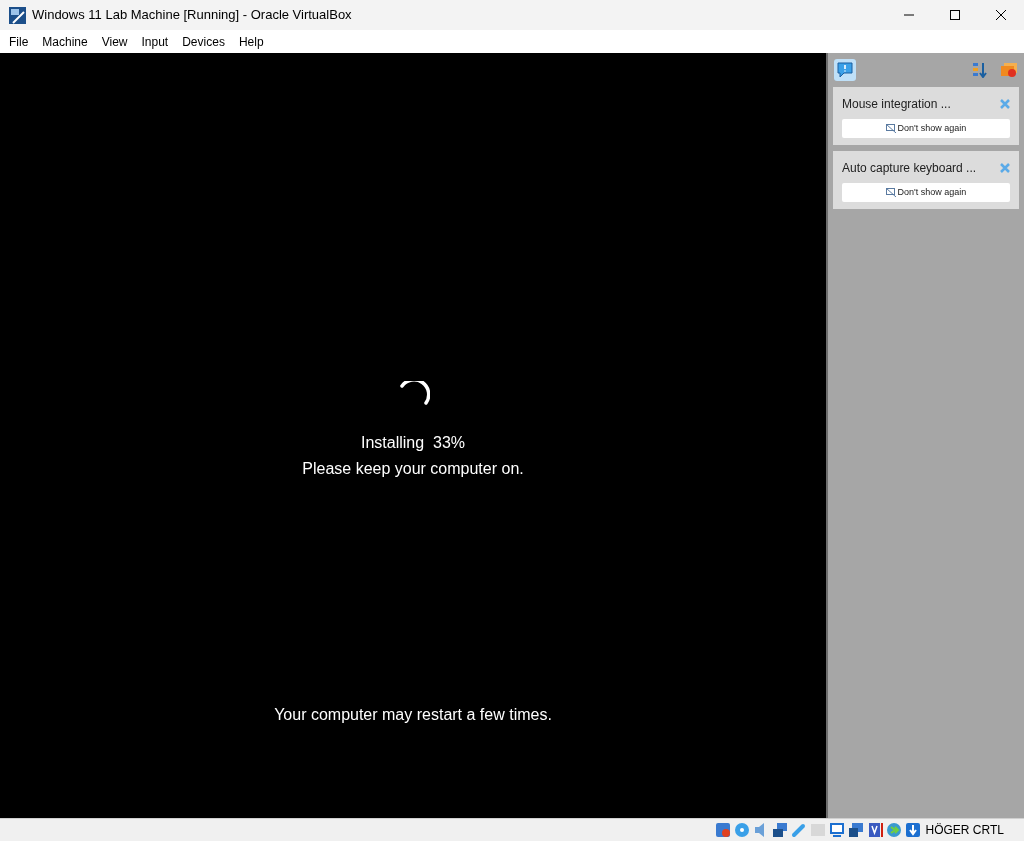  Describe the element at coordinates (413, 443) in the screenshot. I see `install-status: Installing 33%` at that location.